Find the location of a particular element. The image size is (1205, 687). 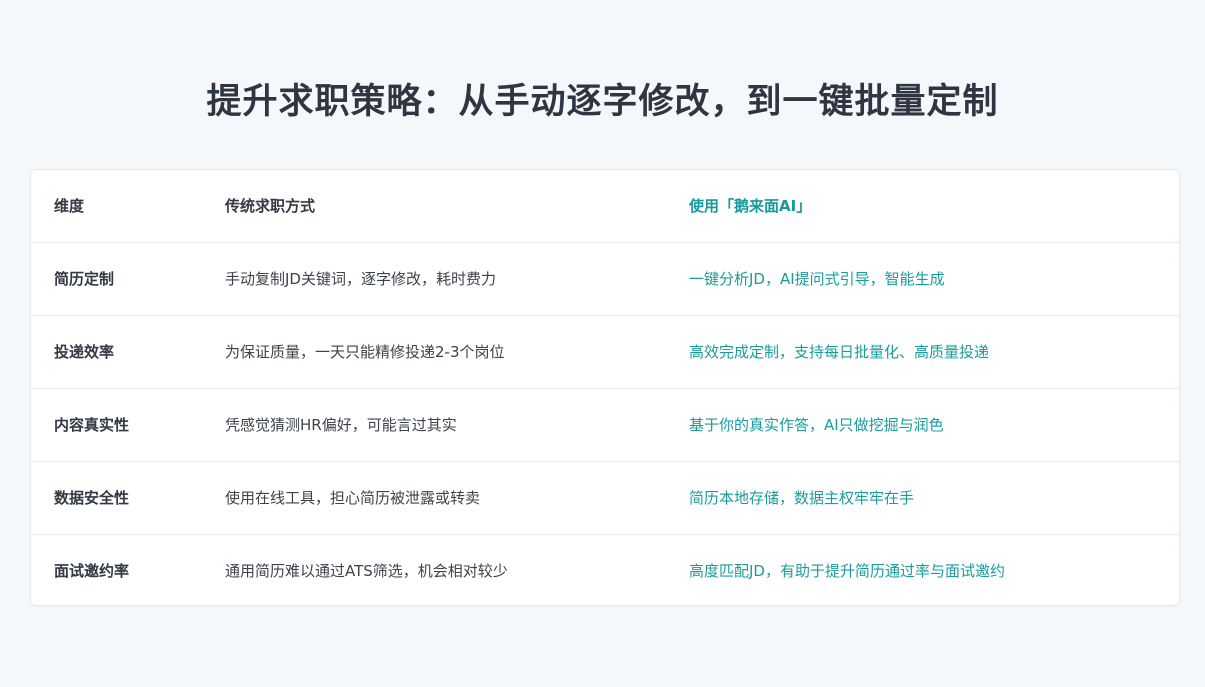

header-traditional: 传统求职方式 is located at coordinates (270, 206).